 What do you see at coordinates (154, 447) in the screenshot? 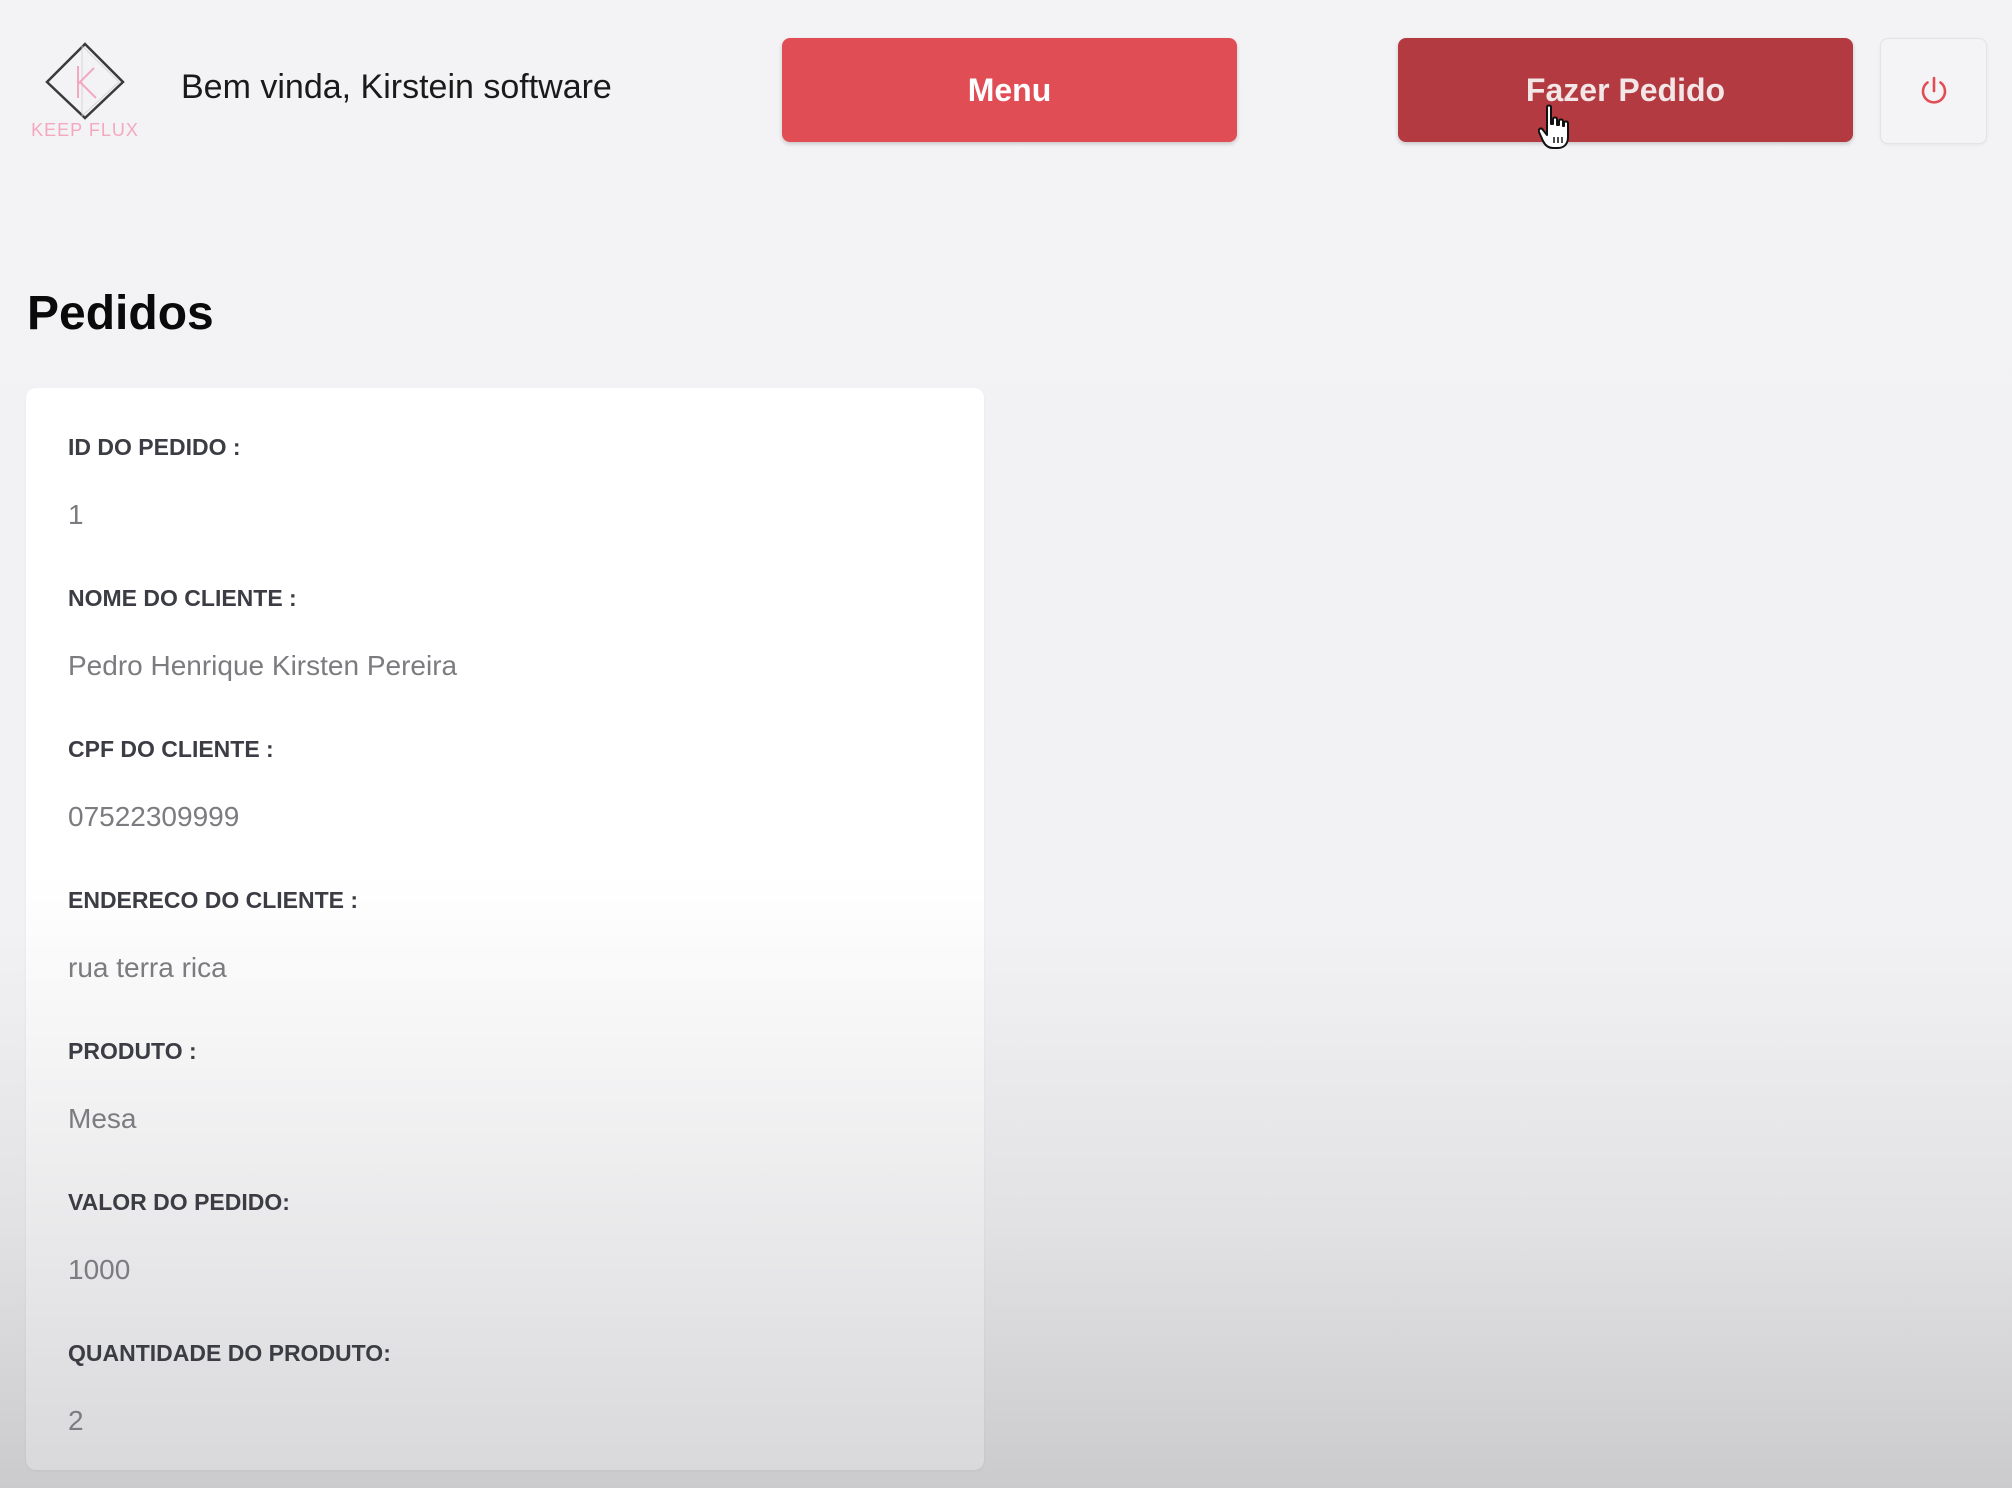
I see `order-id-label: ID DO PEDIDO :` at bounding box center [154, 447].